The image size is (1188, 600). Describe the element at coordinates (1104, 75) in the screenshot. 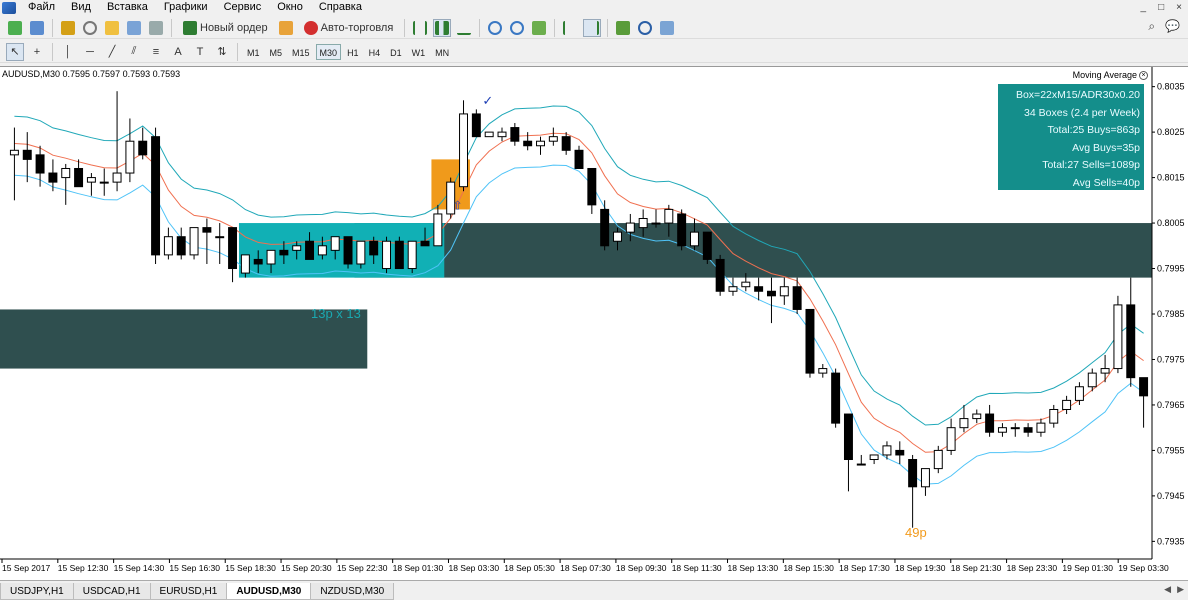

I see `indicator-name: Moving Average` at that location.